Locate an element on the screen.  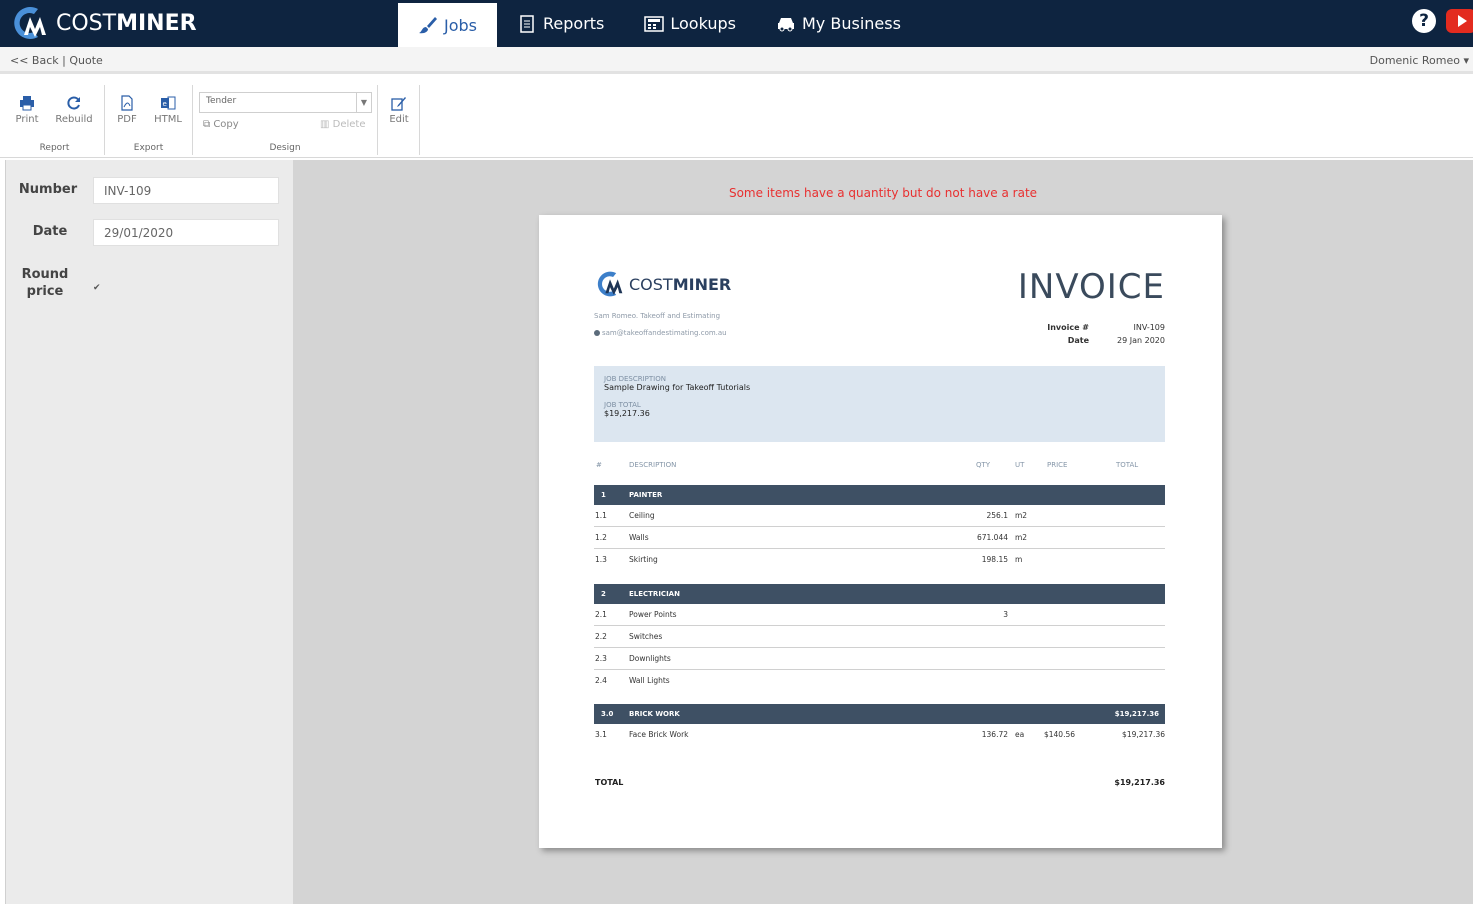
company-name: Sam Romeo. Takeoff and Estimating is located at coordinates (657, 316).